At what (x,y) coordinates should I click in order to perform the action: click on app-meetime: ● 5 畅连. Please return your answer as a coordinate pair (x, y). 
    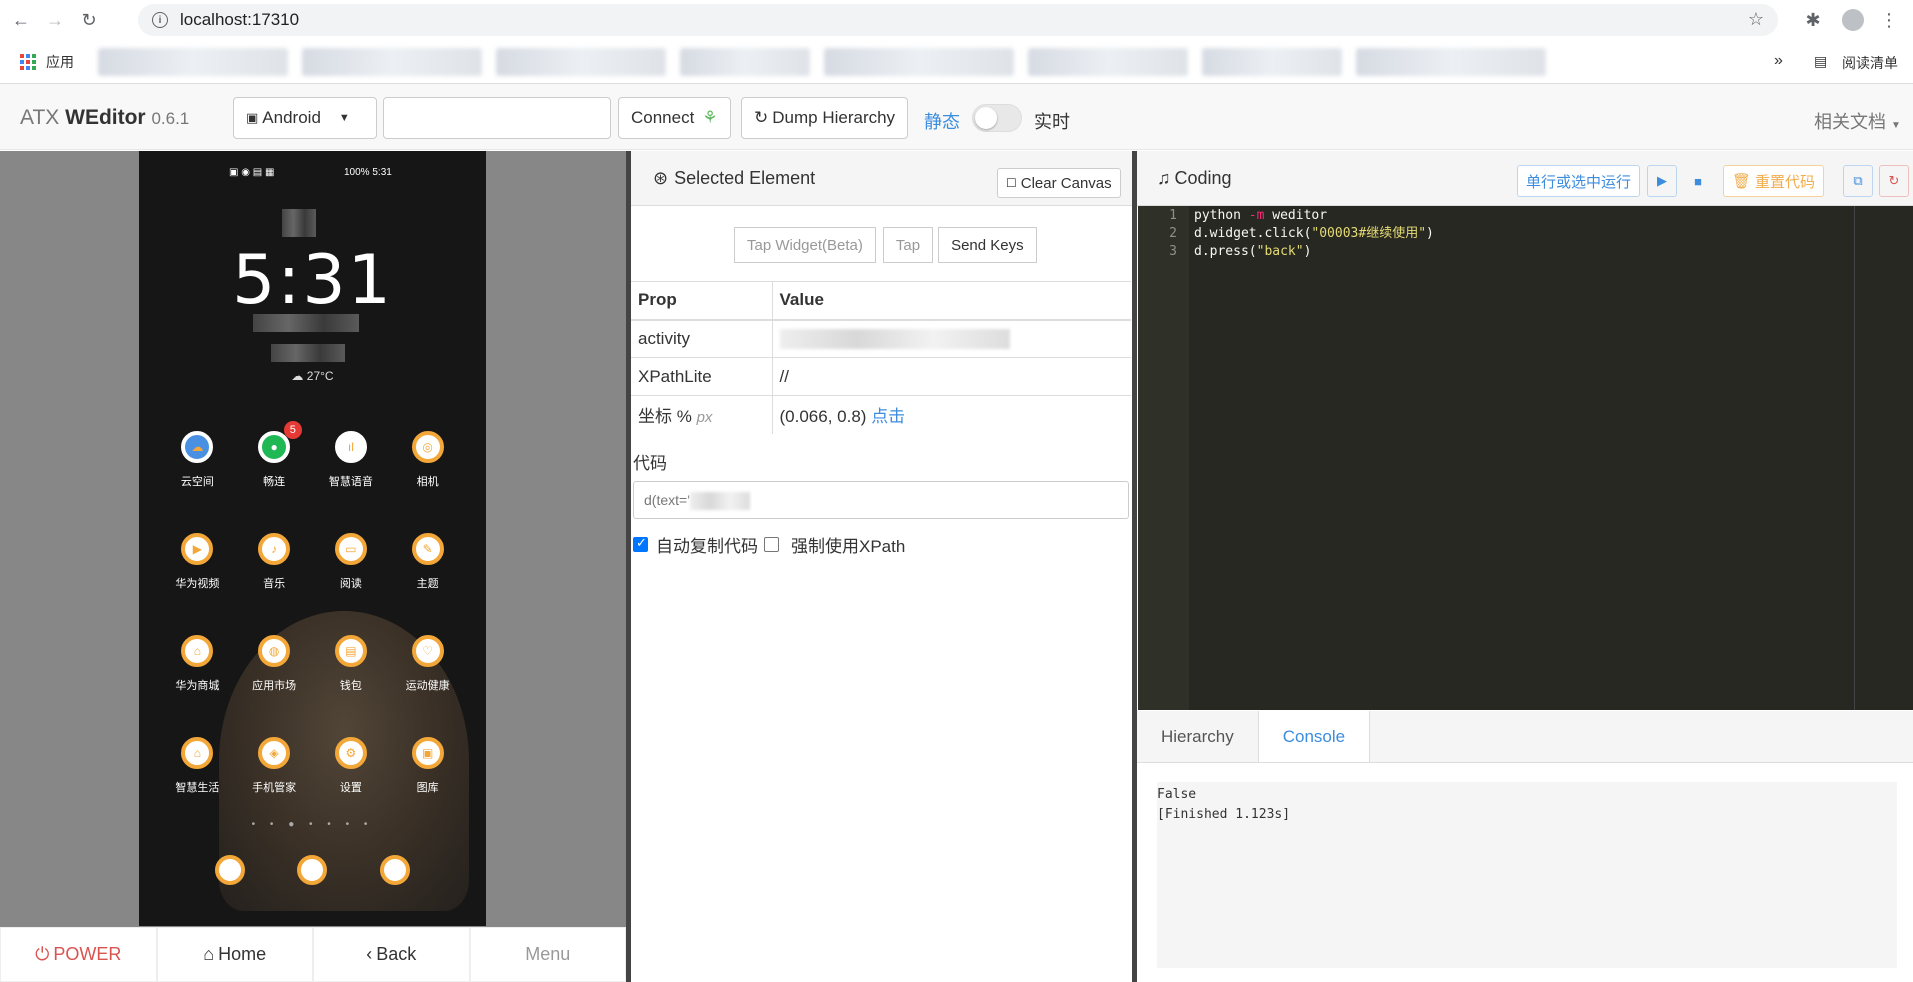
    Looking at the image, I should click on (274, 455).